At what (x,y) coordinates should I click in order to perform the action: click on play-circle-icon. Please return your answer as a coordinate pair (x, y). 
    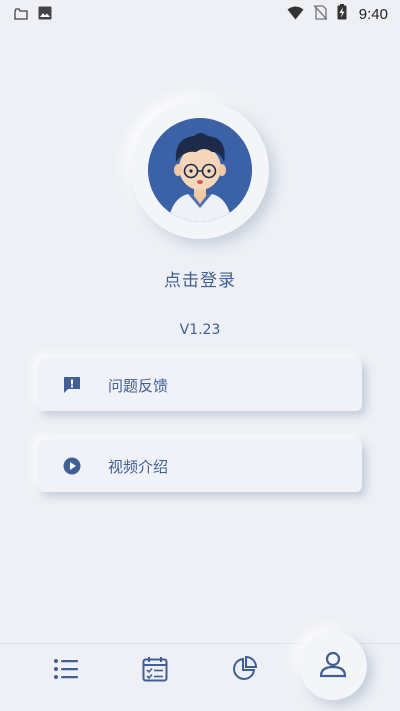
    Looking at the image, I should click on (72, 466).